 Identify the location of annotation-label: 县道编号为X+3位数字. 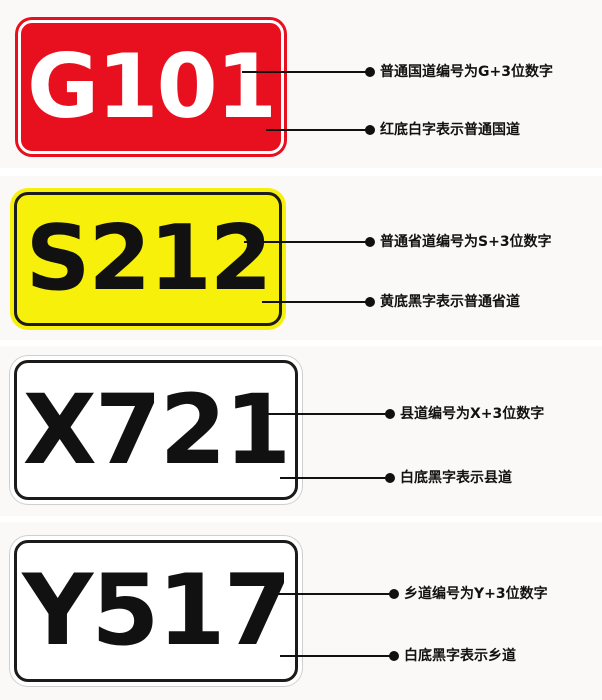
(472, 414).